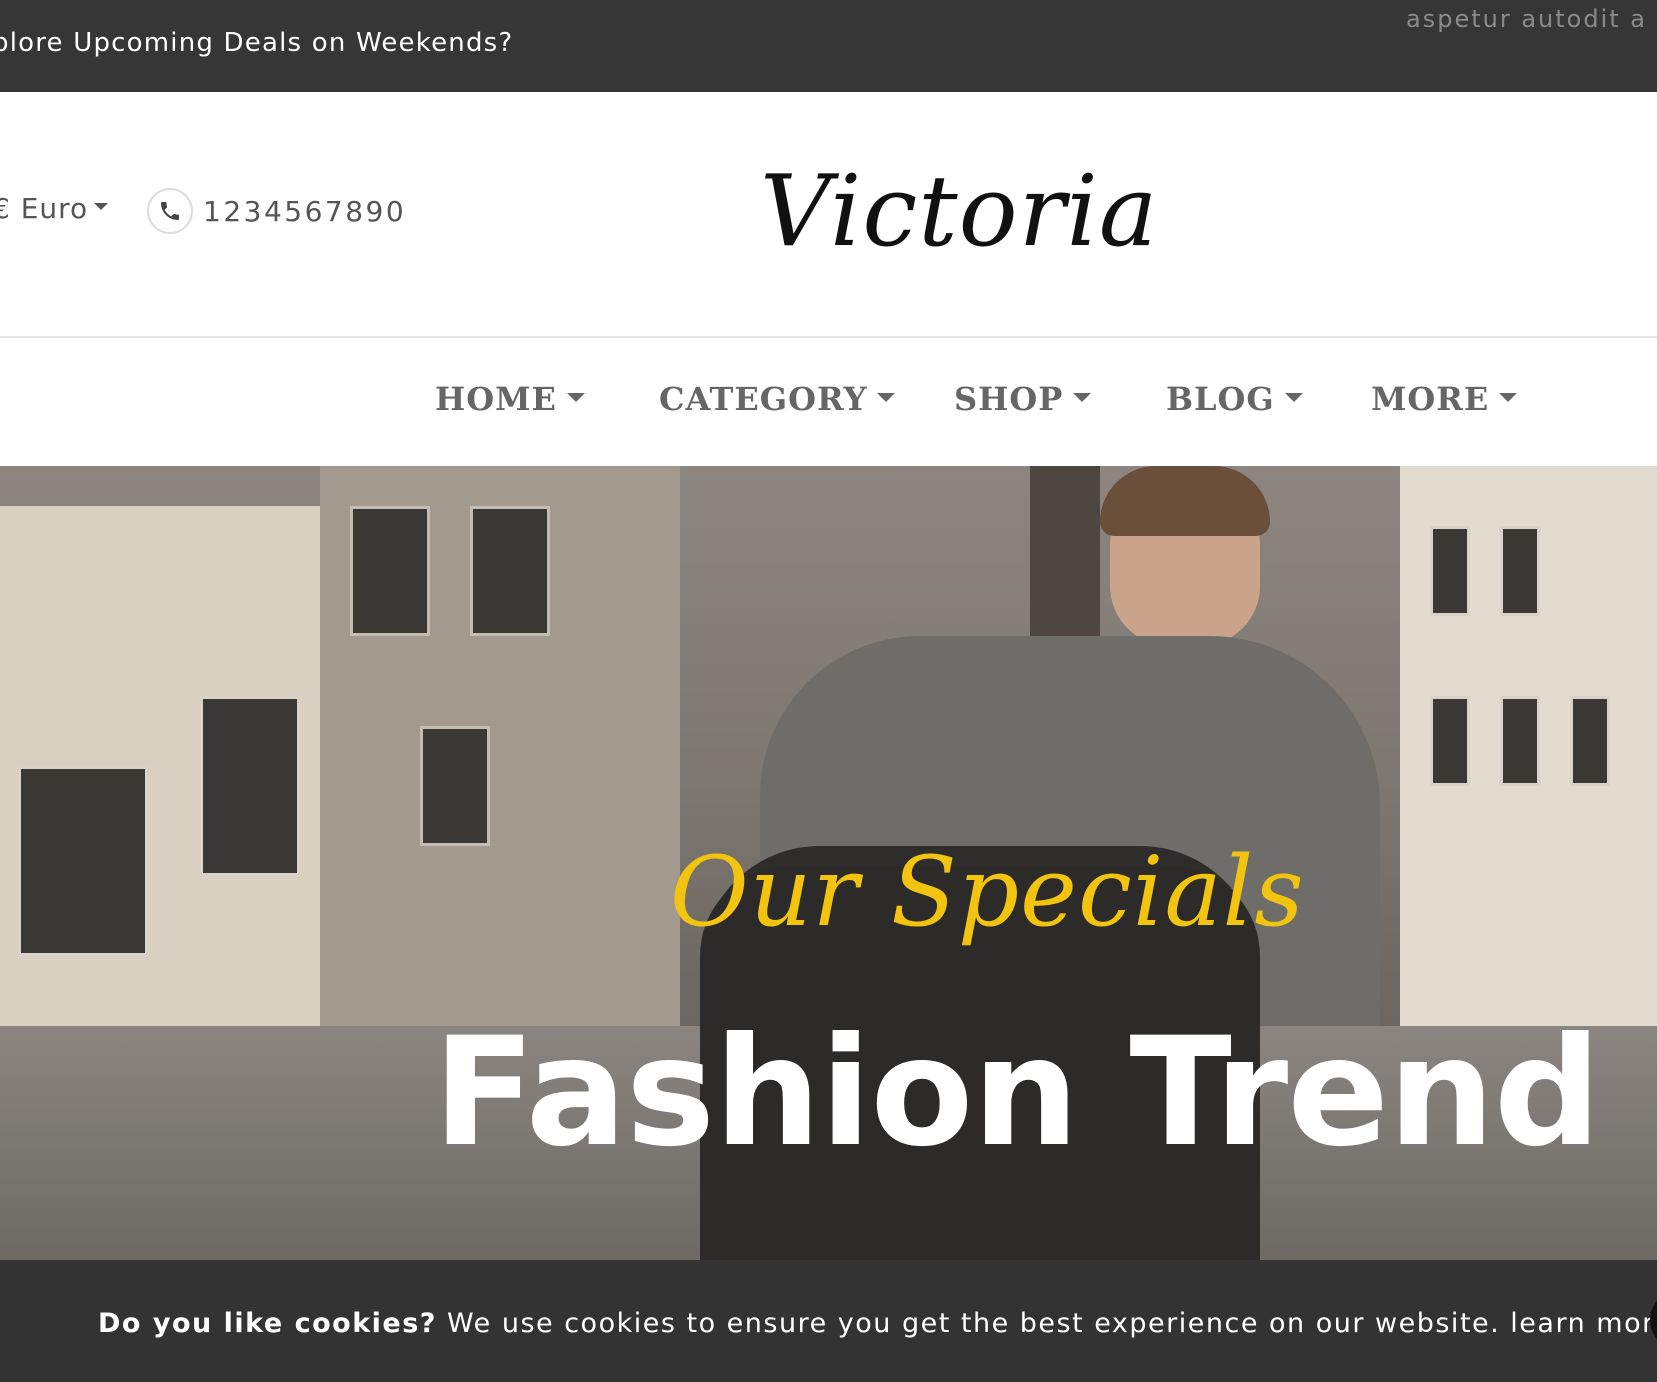 The width and height of the screenshot is (1657, 1382). Describe the element at coordinates (987, 892) in the screenshot. I see `hero-subtitle: Our Specials` at that location.